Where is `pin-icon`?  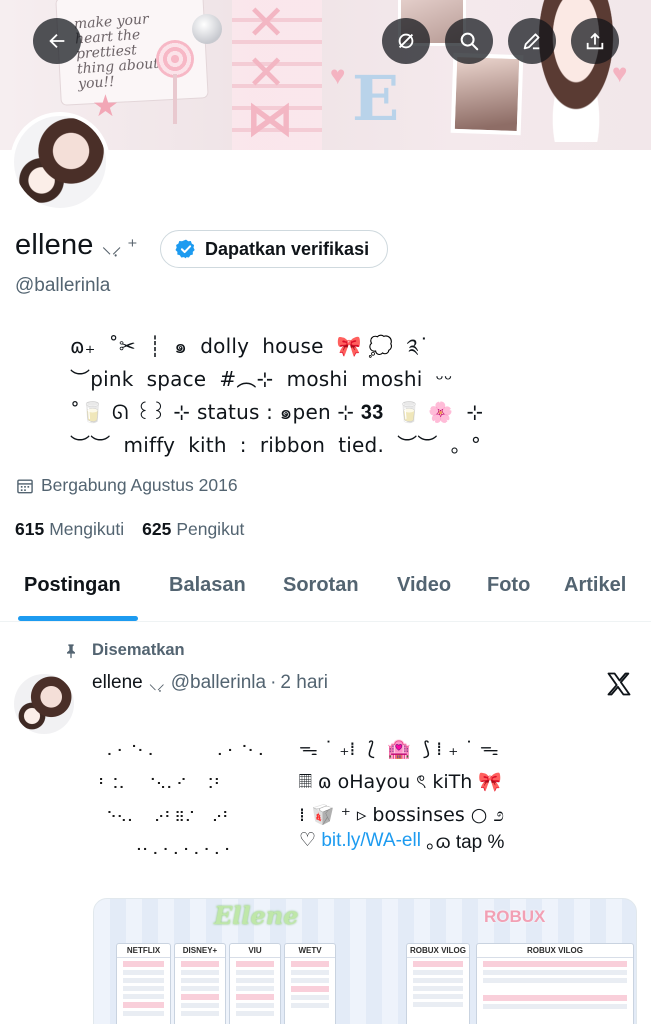 pin-icon is located at coordinates (71, 650).